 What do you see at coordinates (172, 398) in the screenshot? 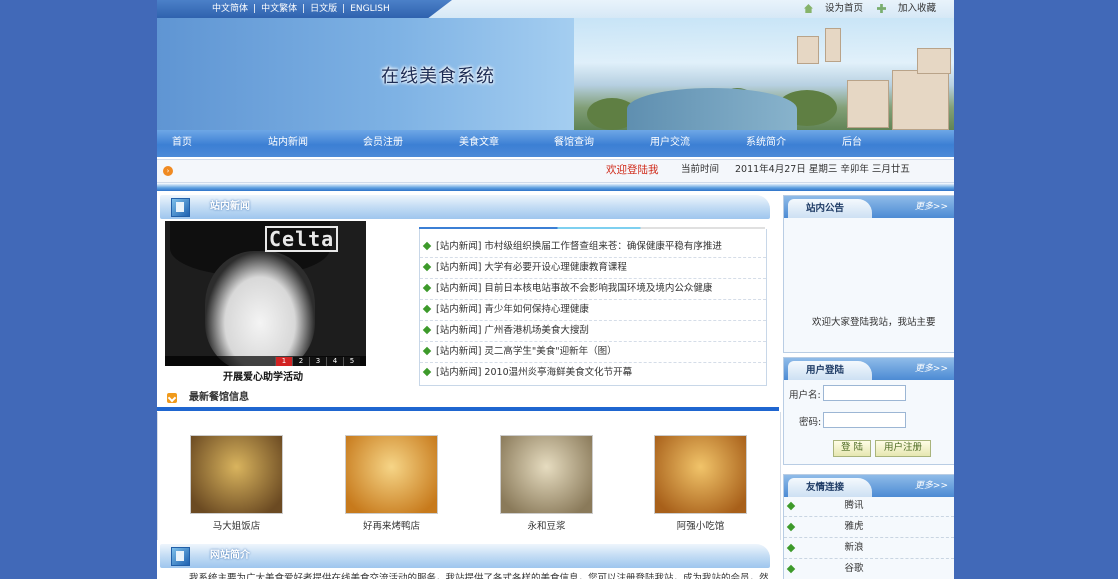
I see `checkmark-icon` at bounding box center [172, 398].